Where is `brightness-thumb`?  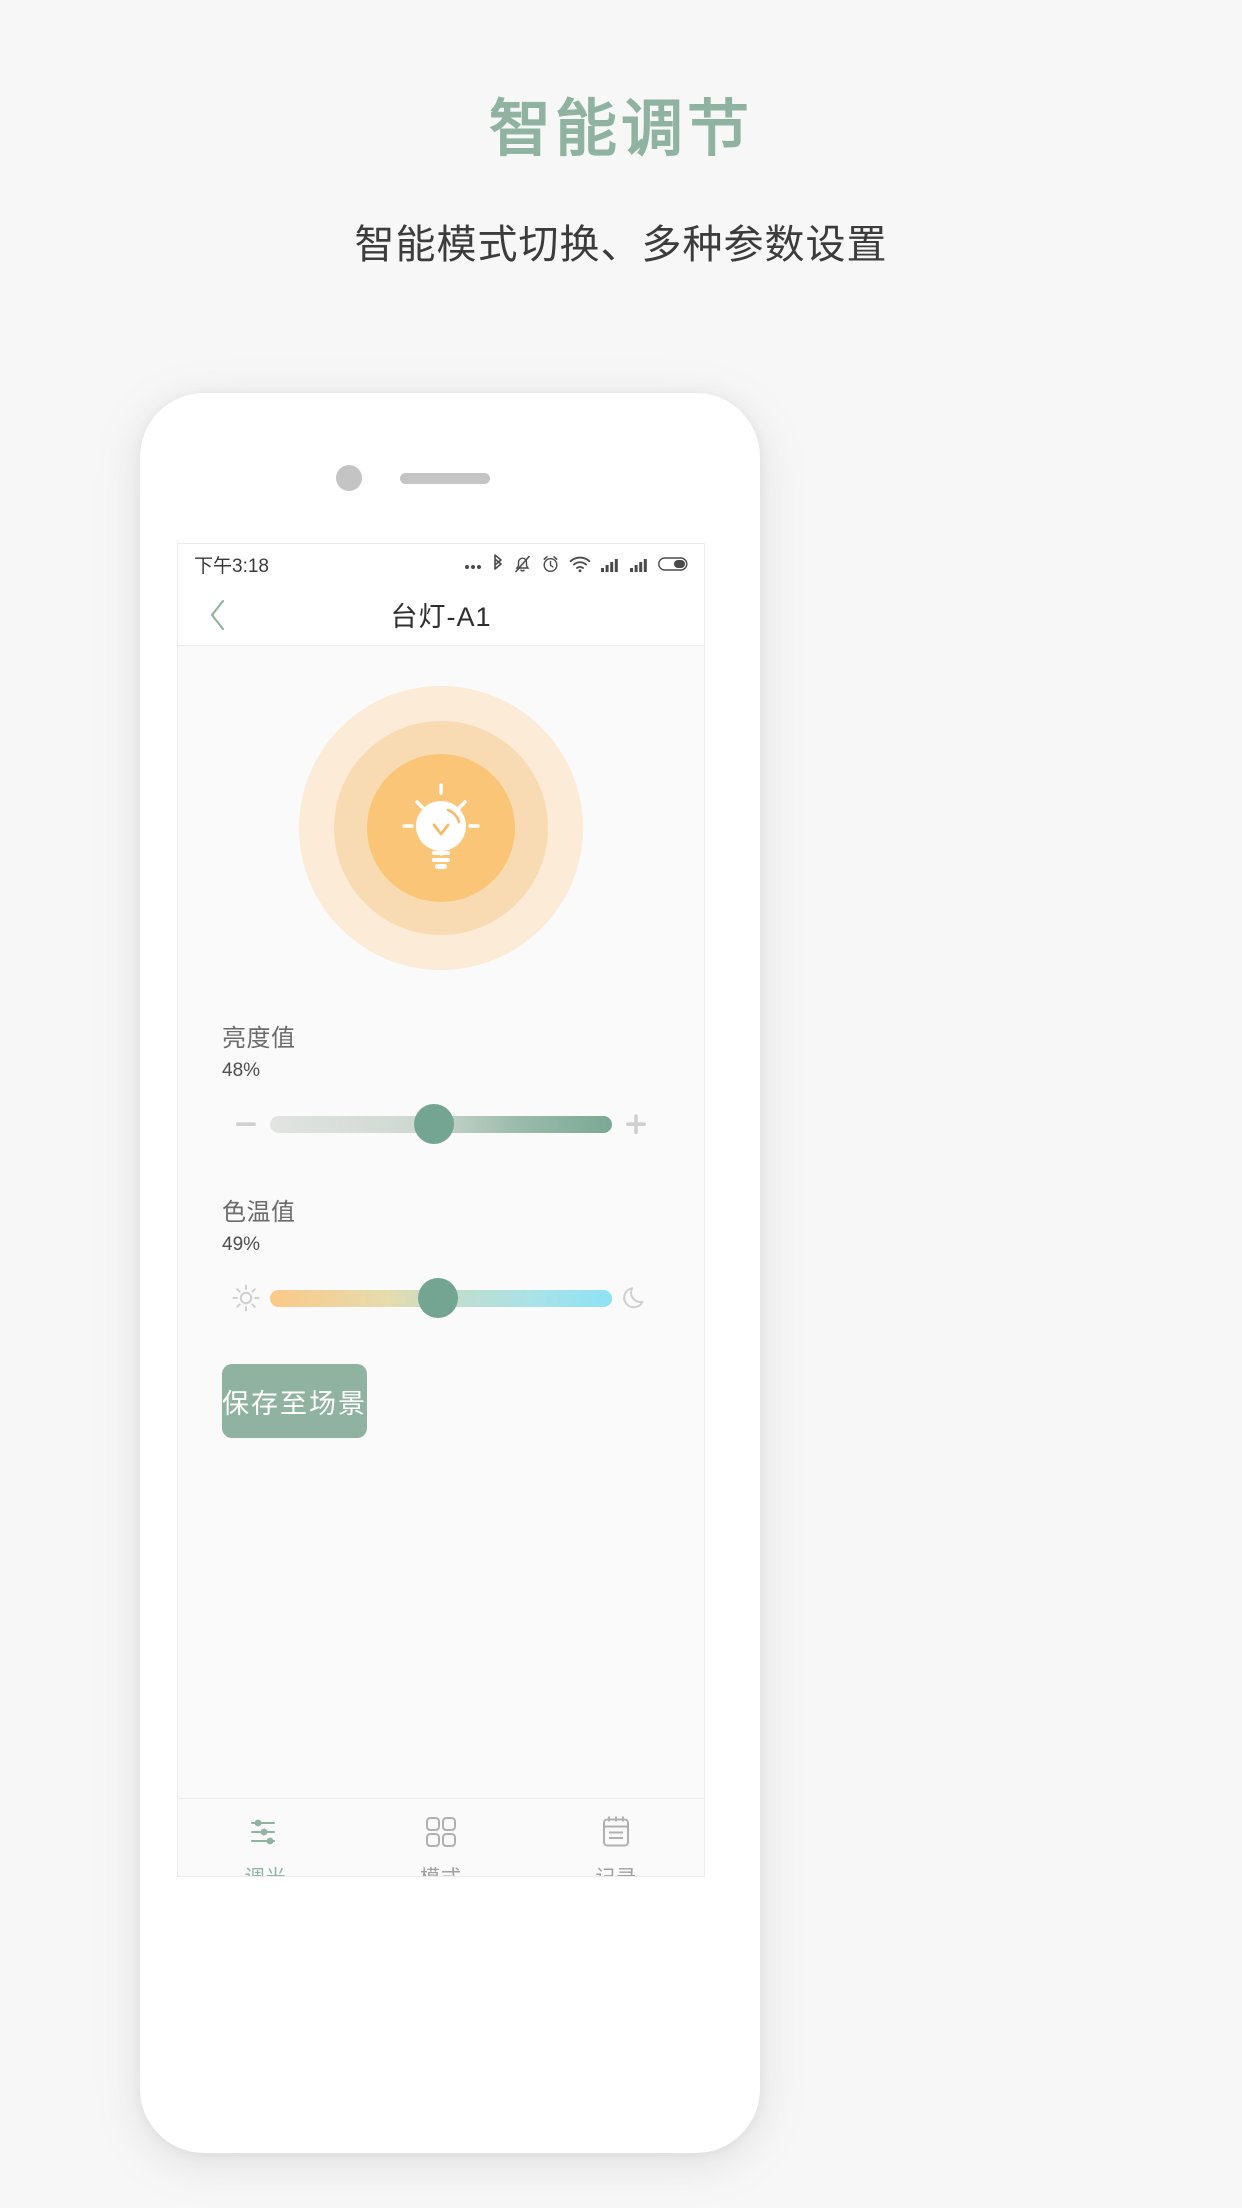 brightness-thumb is located at coordinates (434, 1124).